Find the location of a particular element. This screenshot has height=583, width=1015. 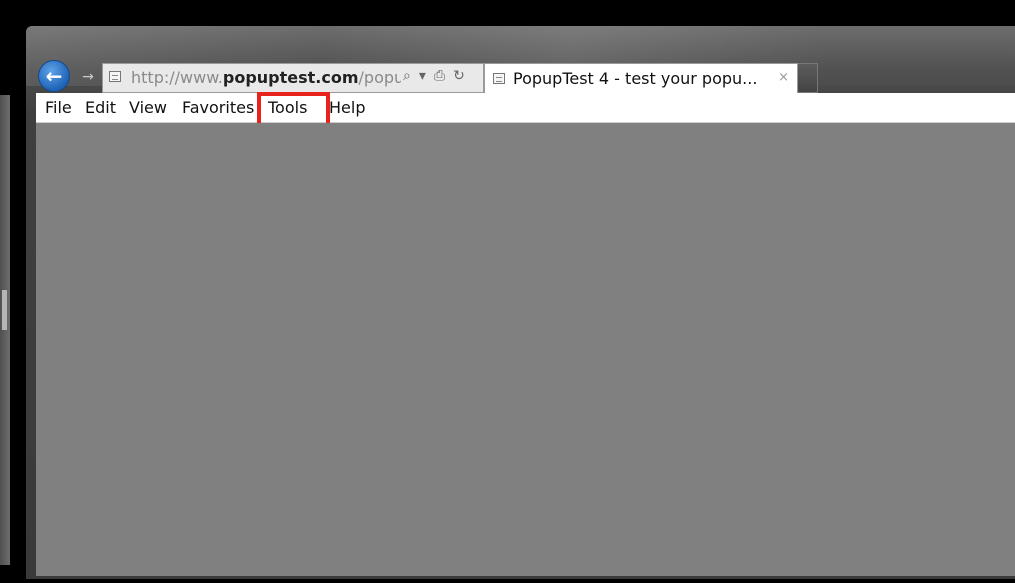

menu-item-favorites: Favorites is located at coordinates (218, 107).